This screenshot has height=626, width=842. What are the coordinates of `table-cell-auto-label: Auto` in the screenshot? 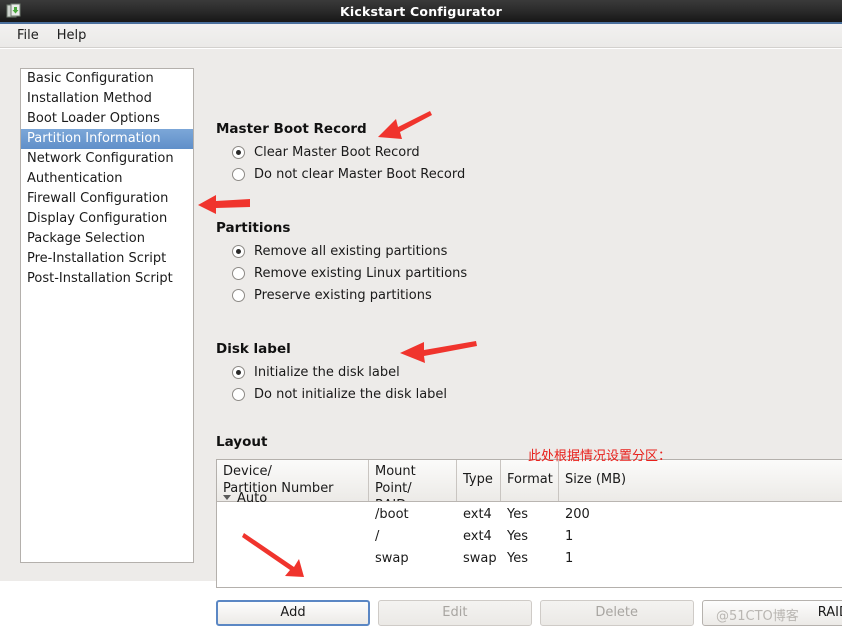 It's located at (252, 498).